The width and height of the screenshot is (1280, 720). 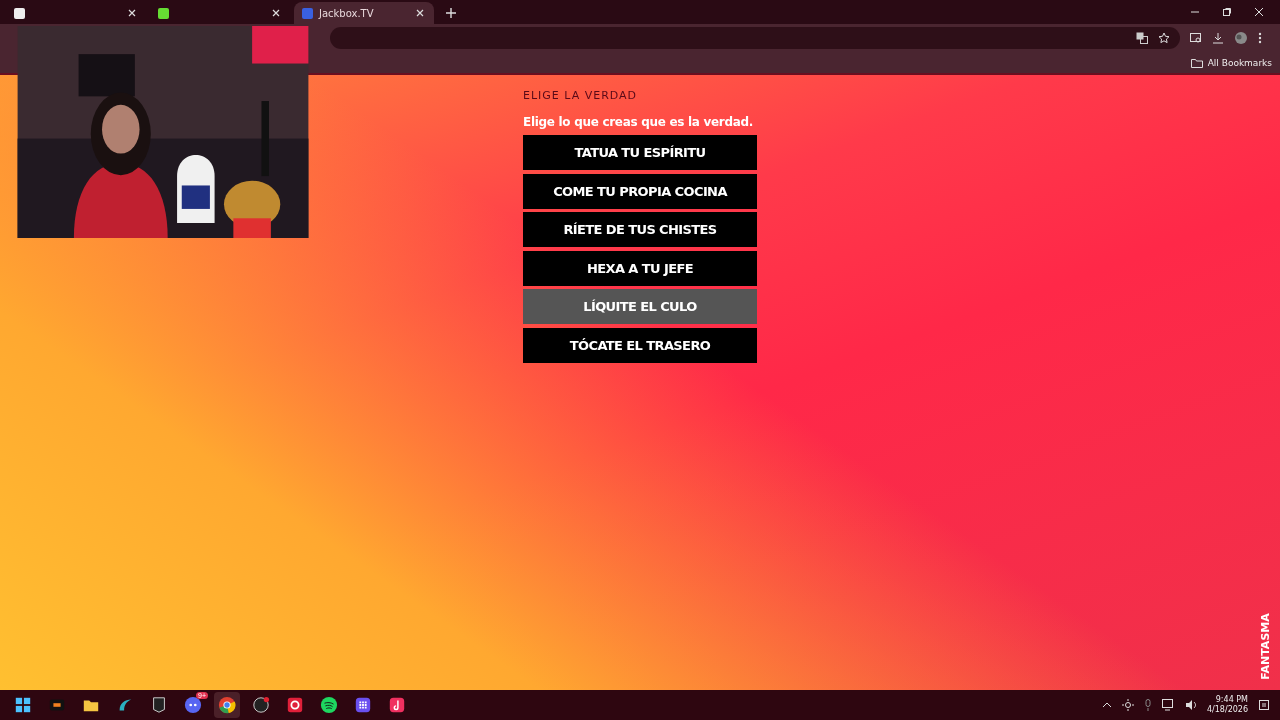 I want to click on clock-date: 4/18/2026, so click(x=1227, y=710).